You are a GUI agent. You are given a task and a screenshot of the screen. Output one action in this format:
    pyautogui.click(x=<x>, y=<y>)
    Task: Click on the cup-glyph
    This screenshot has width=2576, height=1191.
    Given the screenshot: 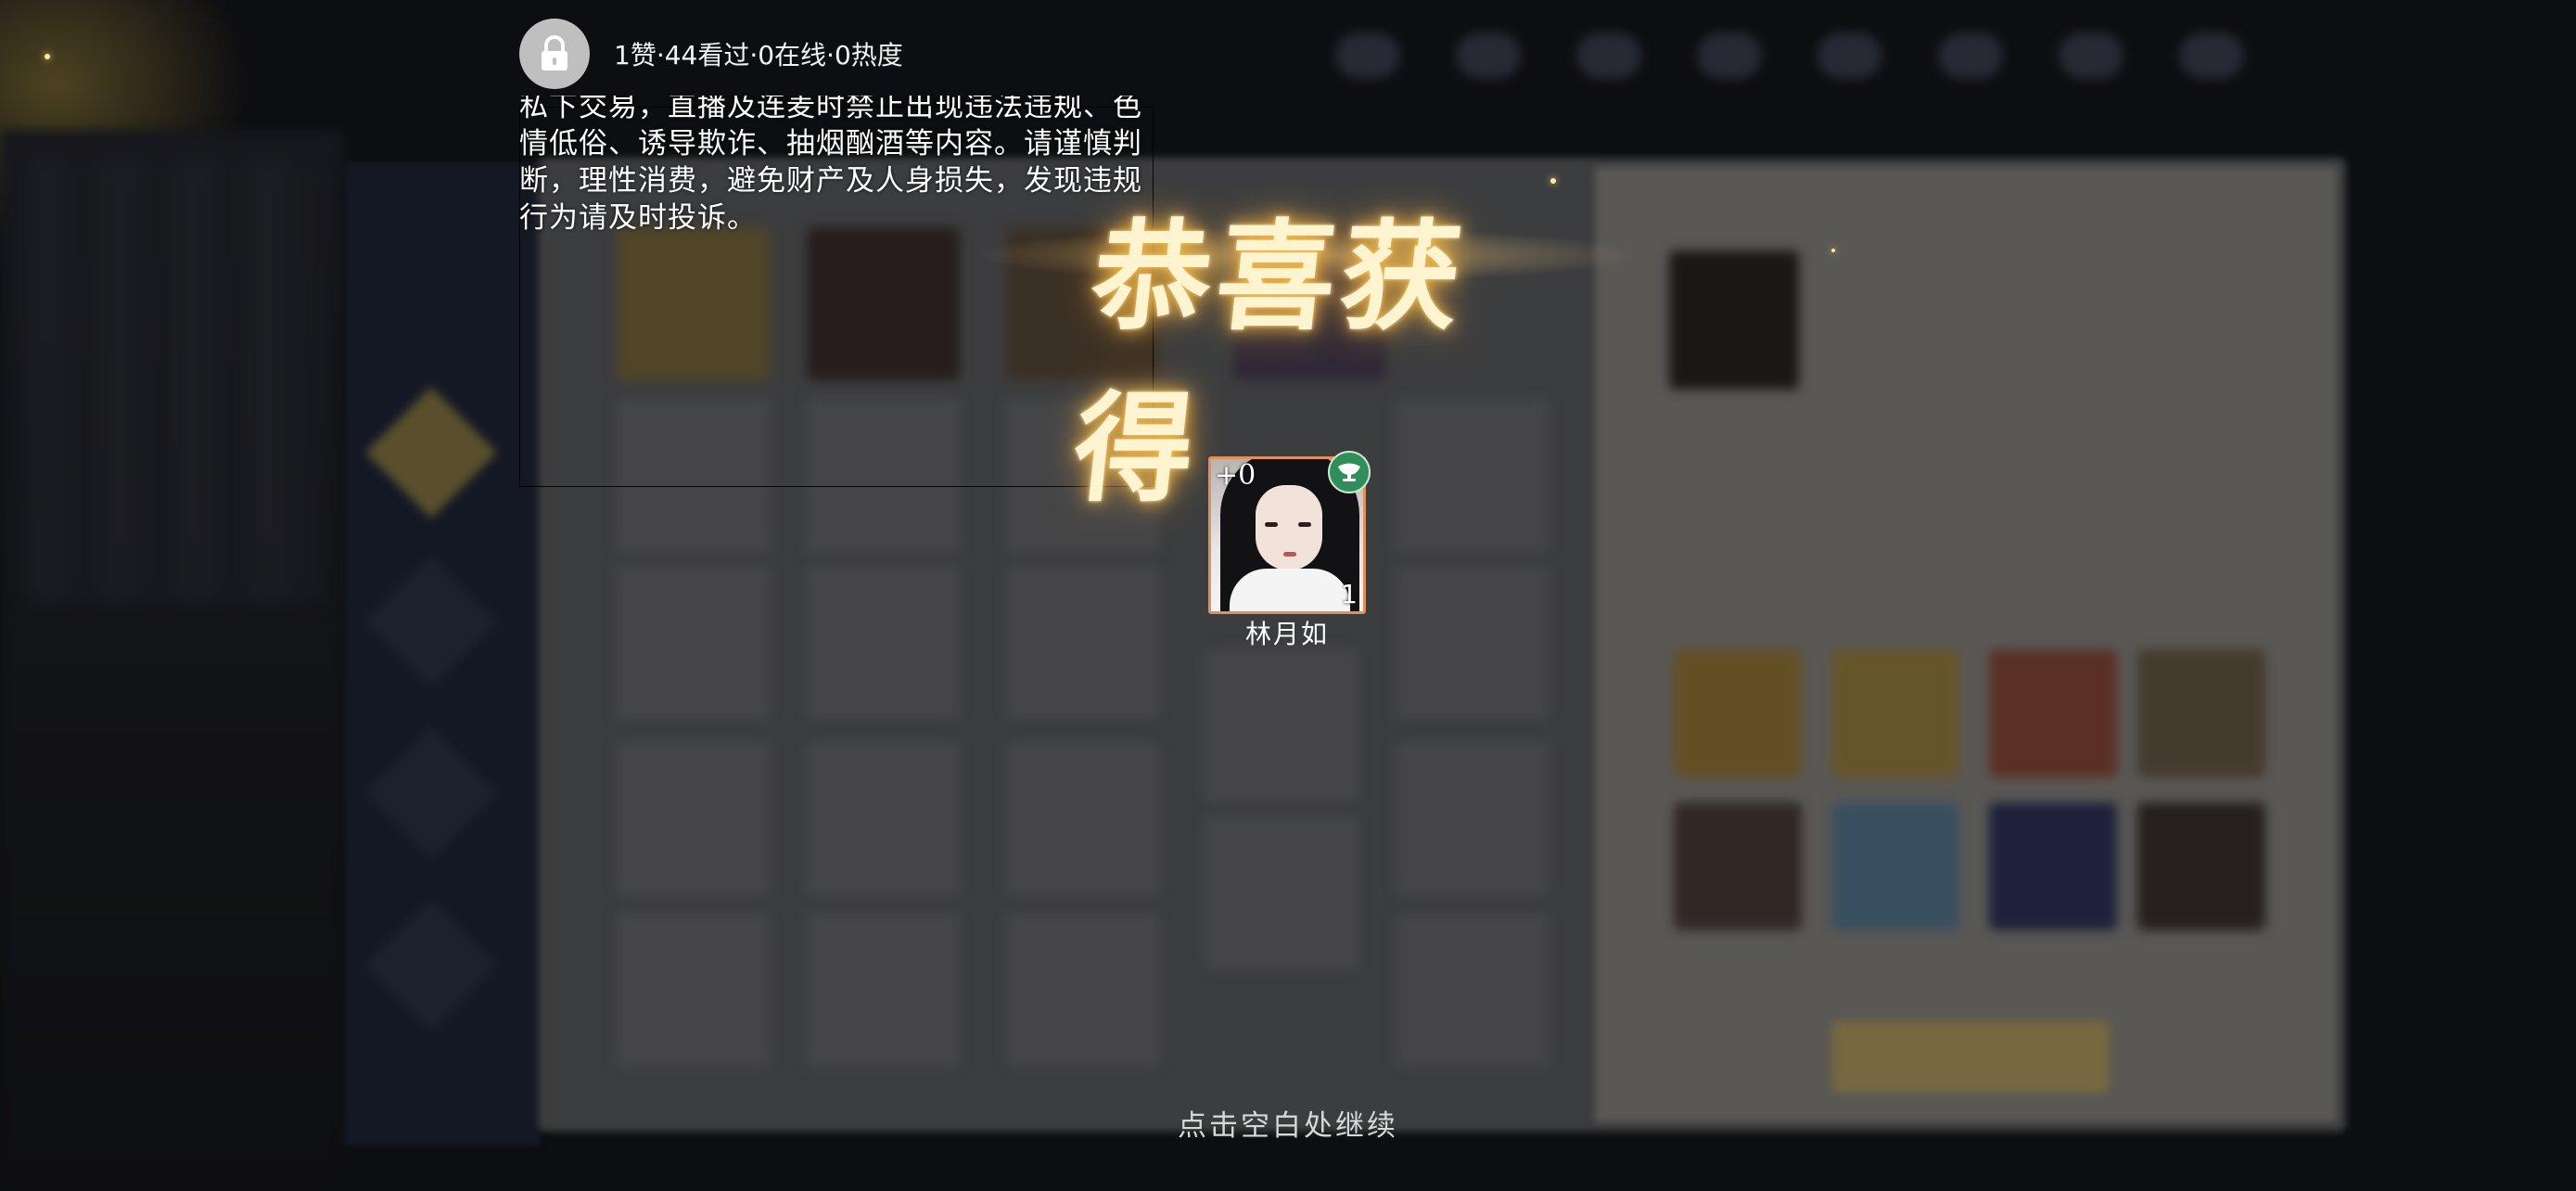 What is the action you would take?
    pyautogui.click(x=1349, y=472)
    